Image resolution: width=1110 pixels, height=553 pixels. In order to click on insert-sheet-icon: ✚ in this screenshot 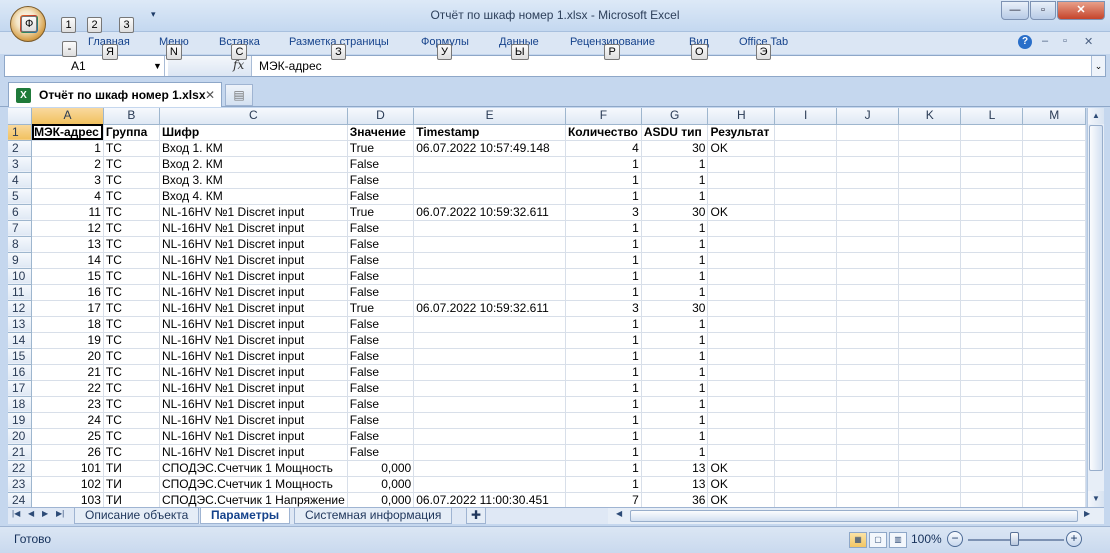, I will do `click(476, 516)`.